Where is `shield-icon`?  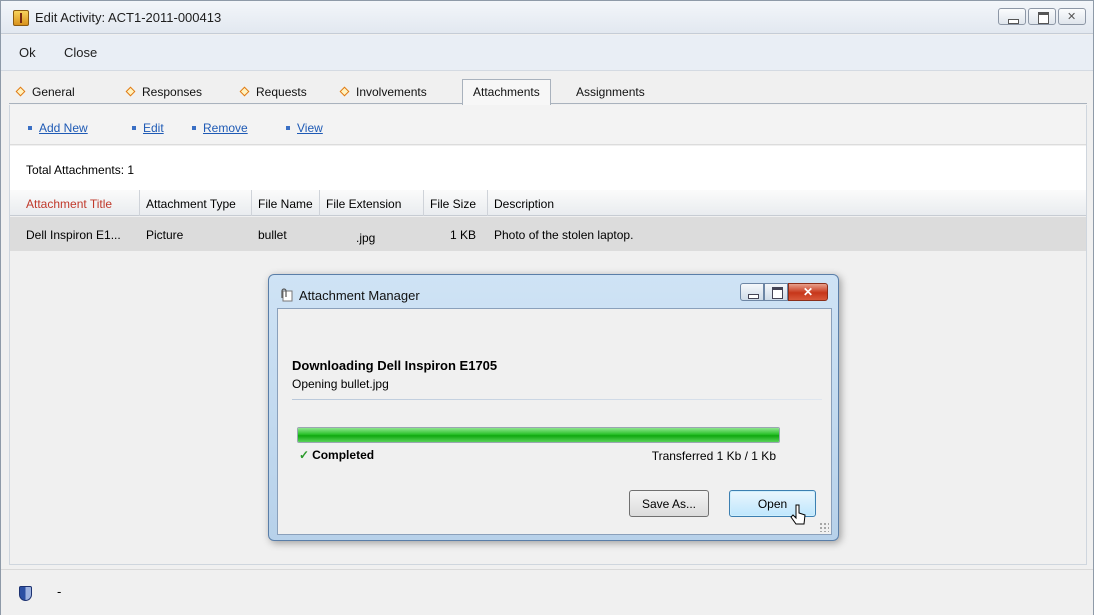
shield-icon is located at coordinates (25, 593).